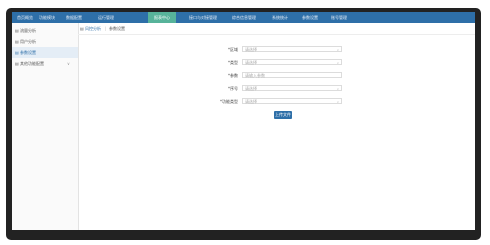 The height and width of the screenshot is (245, 490). I want to click on form-label: *类型, so click(233, 62).